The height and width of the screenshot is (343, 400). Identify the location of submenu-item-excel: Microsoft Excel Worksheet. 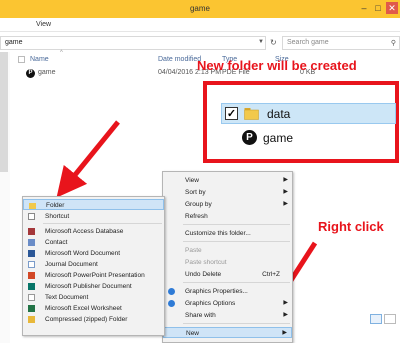
(93, 308).